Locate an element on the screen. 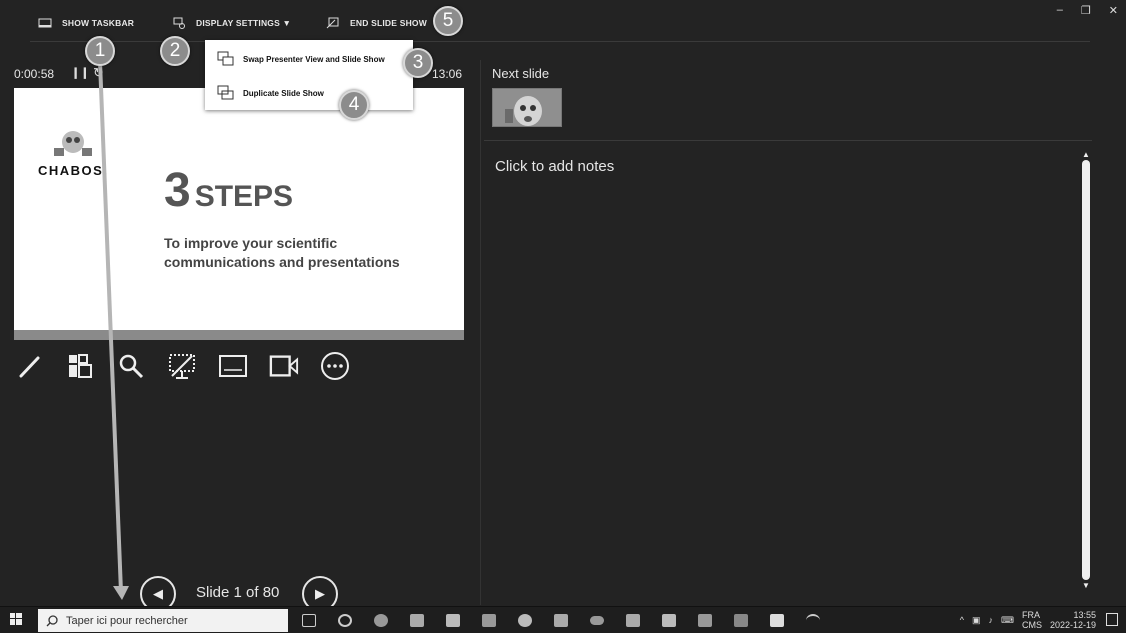  slide-title-word: STEPS is located at coordinates (244, 196).